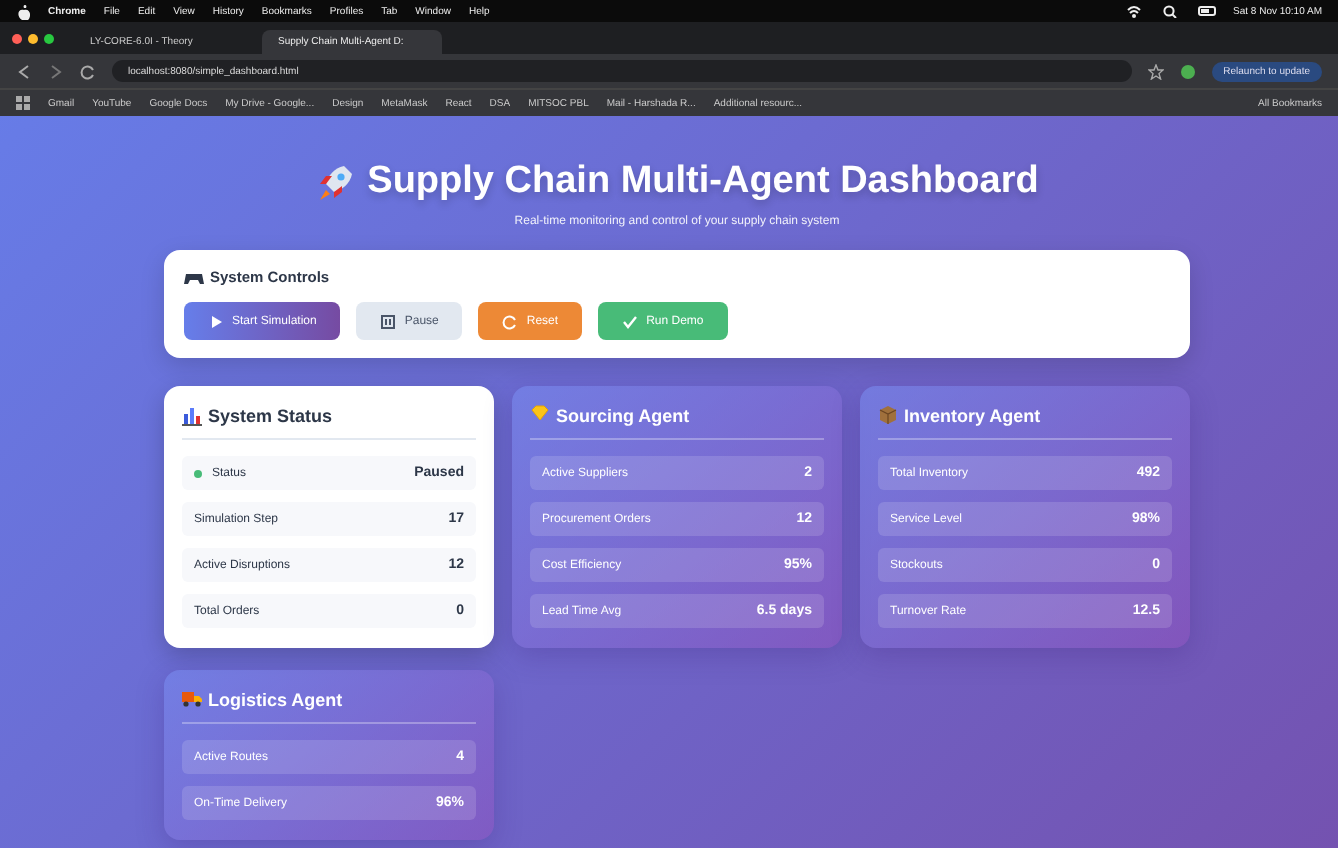 Image resolution: width=1338 pixels, height=848 pixels. I want to click on back-icon, so click(24, 71).